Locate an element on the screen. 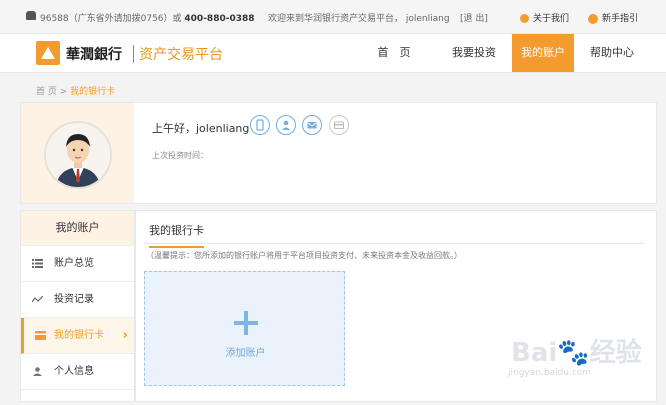 Image resolution: width=666 pixels, height=405 pixels. logo-divider is located at coordinates (133, 54).